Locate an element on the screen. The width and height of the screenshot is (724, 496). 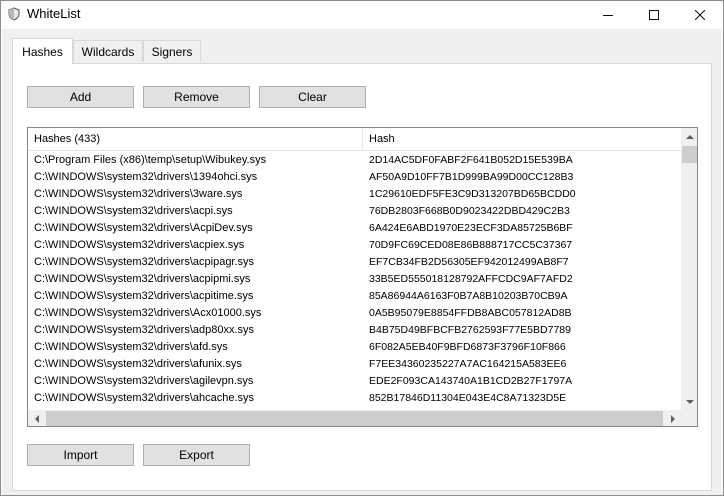
title-bar: WhiteList is located at coordinates (362, 15).